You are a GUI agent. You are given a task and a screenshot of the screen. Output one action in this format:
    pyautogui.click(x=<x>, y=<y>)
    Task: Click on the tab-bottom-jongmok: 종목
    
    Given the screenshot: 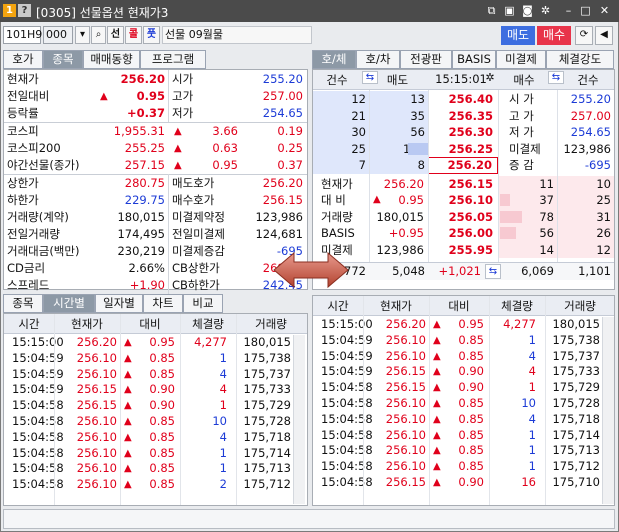 What is the action you would take?
    pyautogui.click(x=23, y=303)
    